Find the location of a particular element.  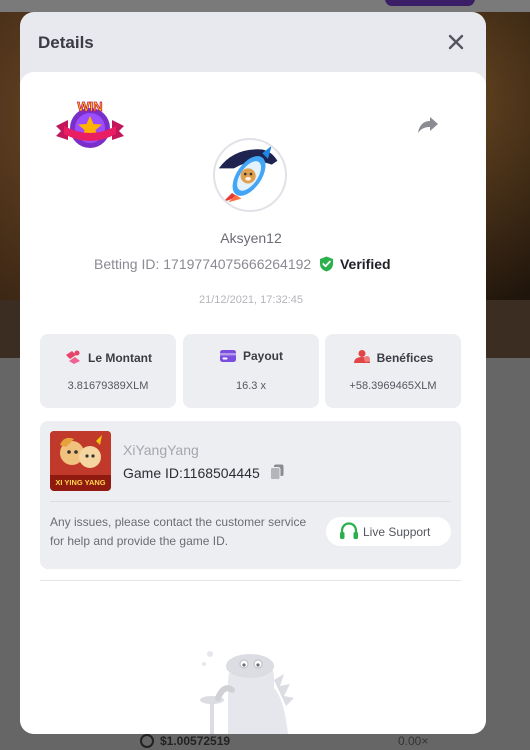

stat-payout-header: Payout is located at coordinates (251, 356).